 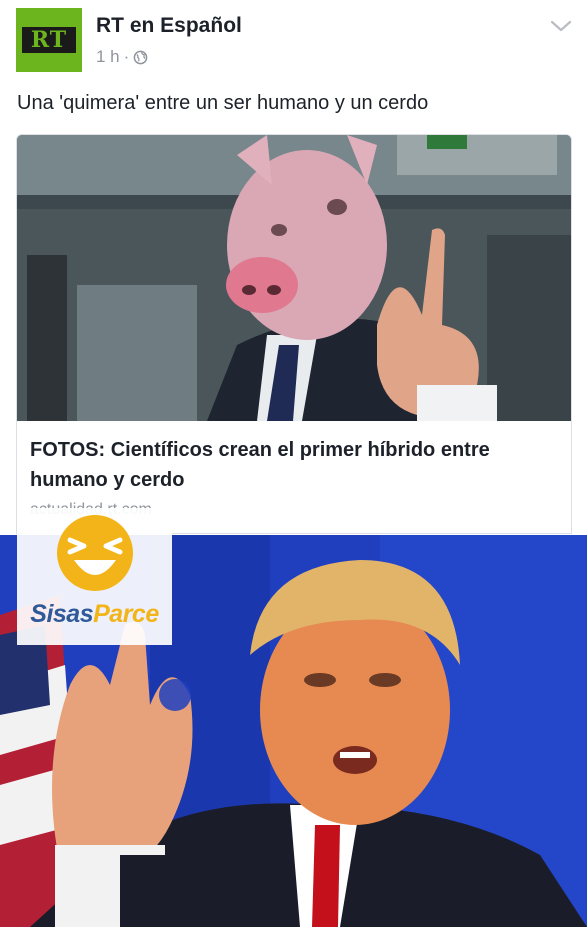 What do you see at coordinates (95, 553) in the screenshot?
I see `laughing-face-icon` at bounding box center [95, 553].